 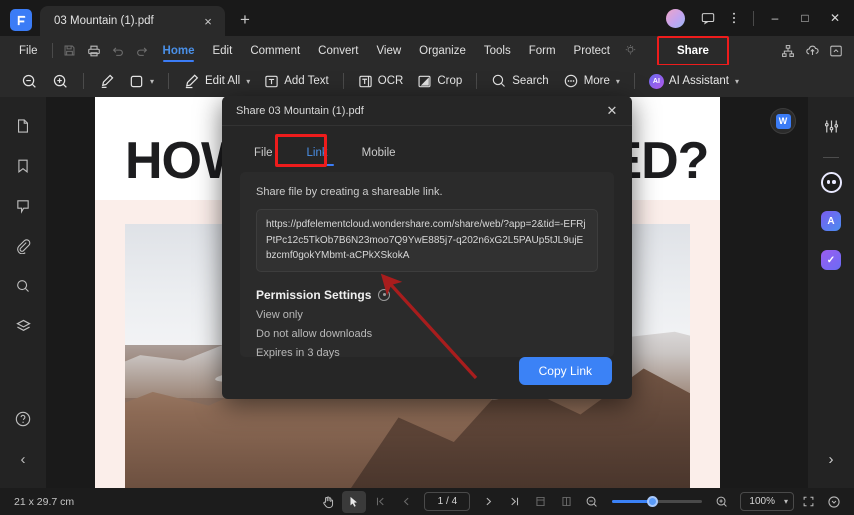 What do you see at coordinates (694, 81) in the screenshot?
I see `ai-assistant-button: AI AI Assistant ▾` at bounding box center [694, 81].